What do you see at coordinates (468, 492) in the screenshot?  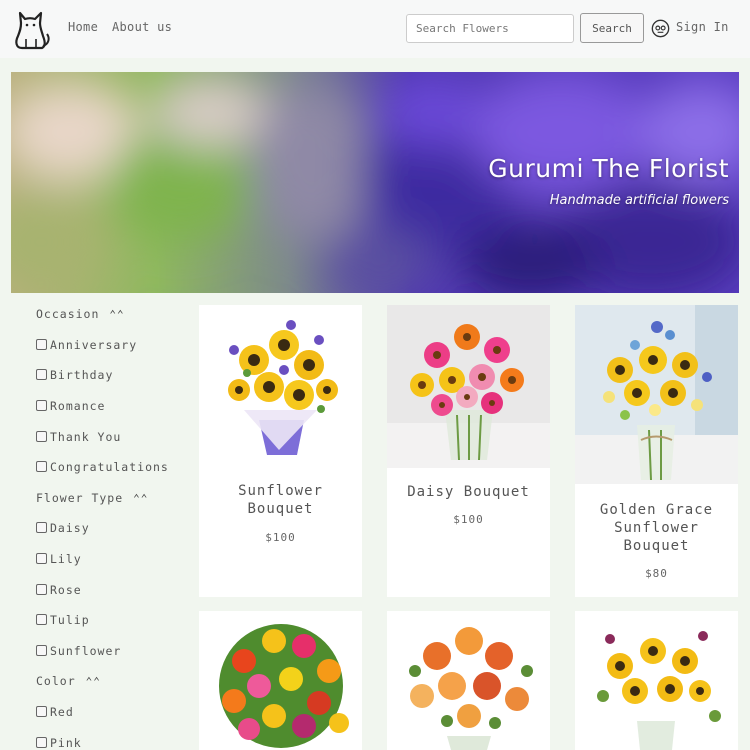 I see `product-name: Daisy Bouquet` at bounding box center [468, 492].